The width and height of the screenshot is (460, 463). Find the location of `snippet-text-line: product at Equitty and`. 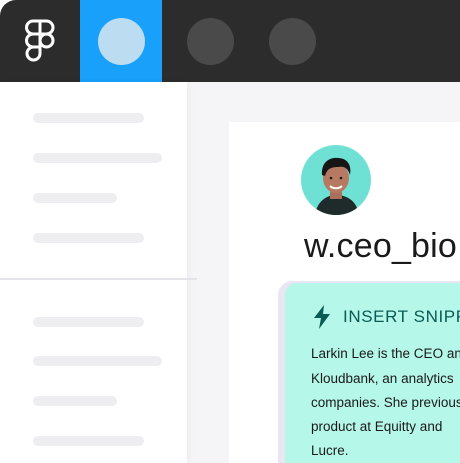

snippet-text-line: product at Equitty and is located at coordinates (377, 426).